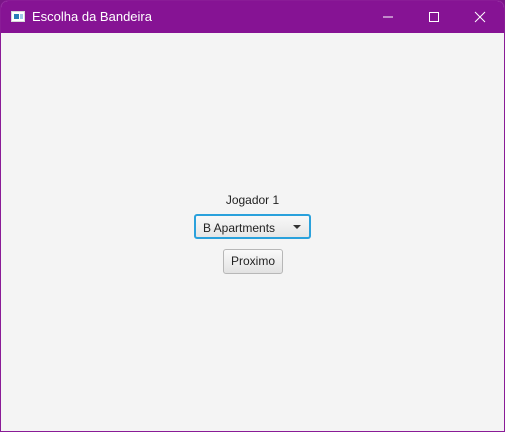 The height and width of the screenshot is (432, 505). I want to click on close-button, so click(480, 17).